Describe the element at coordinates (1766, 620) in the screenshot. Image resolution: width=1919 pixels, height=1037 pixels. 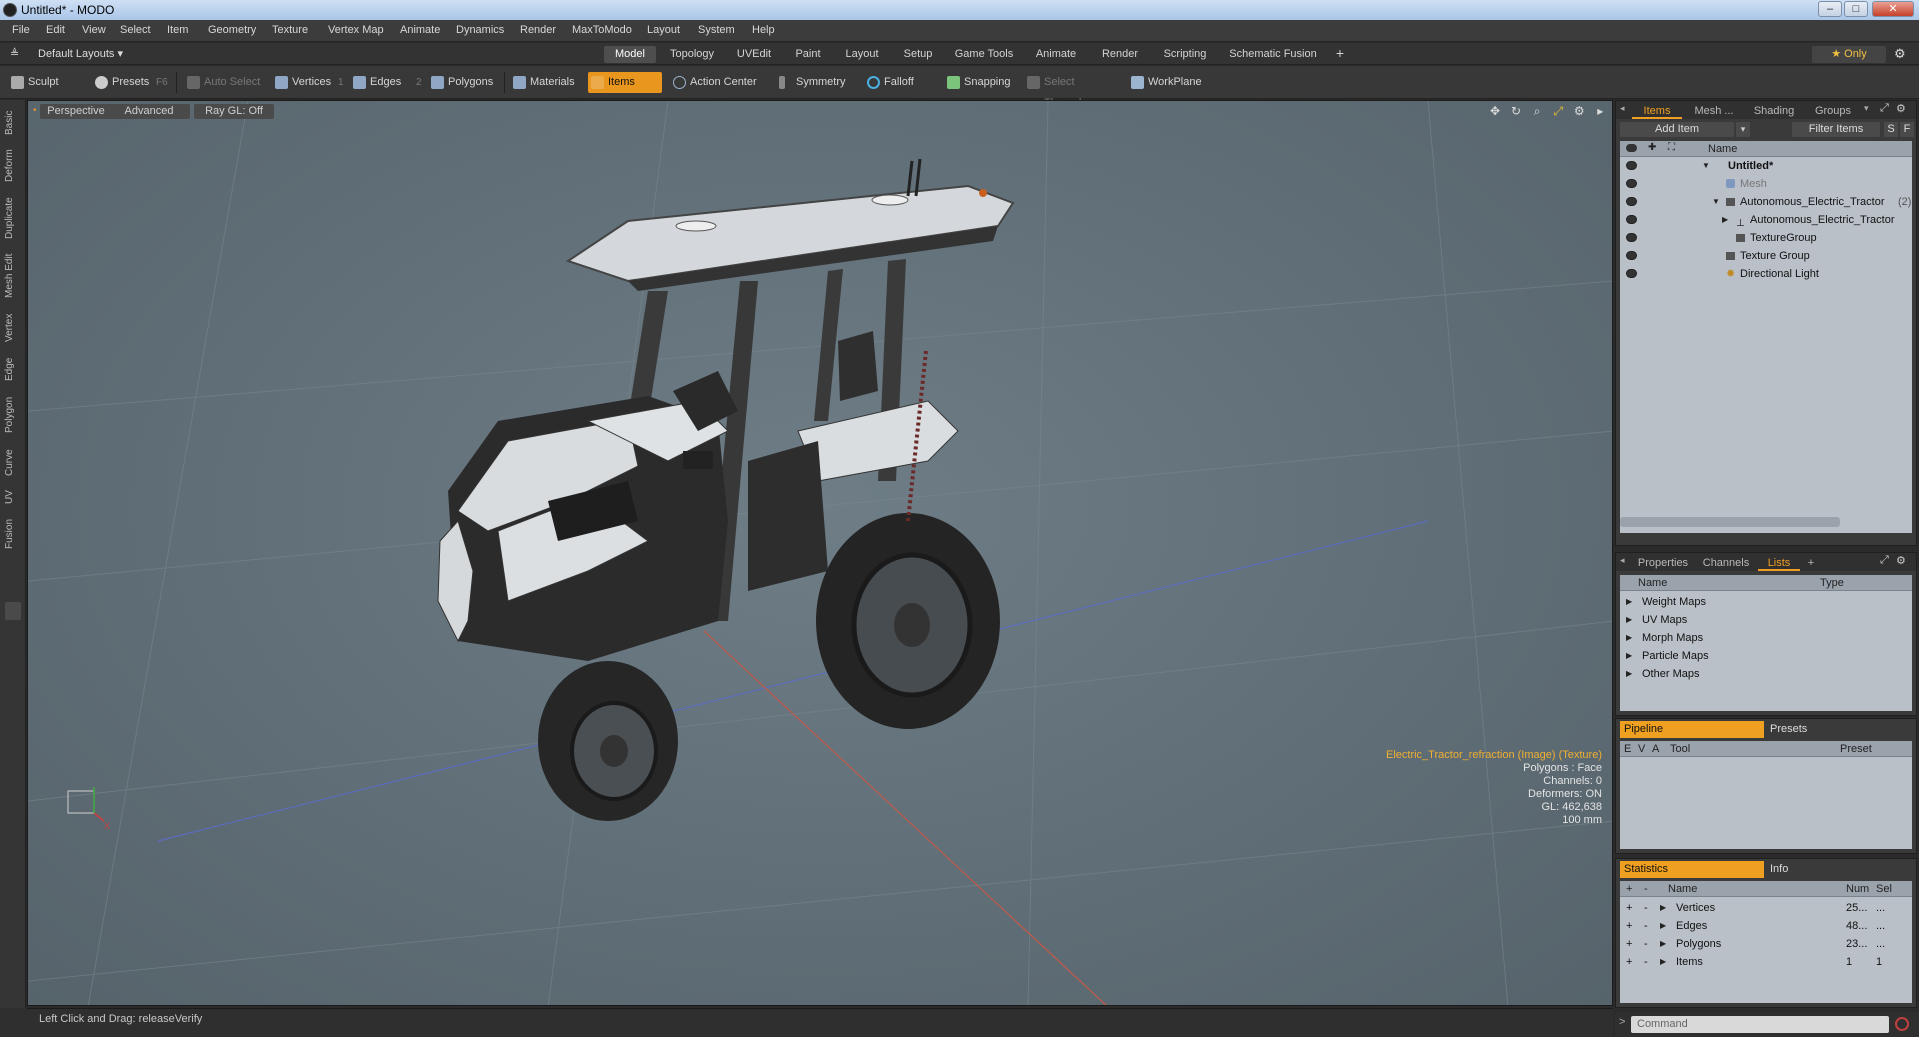
I see `list-item-uv-maps: ▶ UV Maps` at that location.